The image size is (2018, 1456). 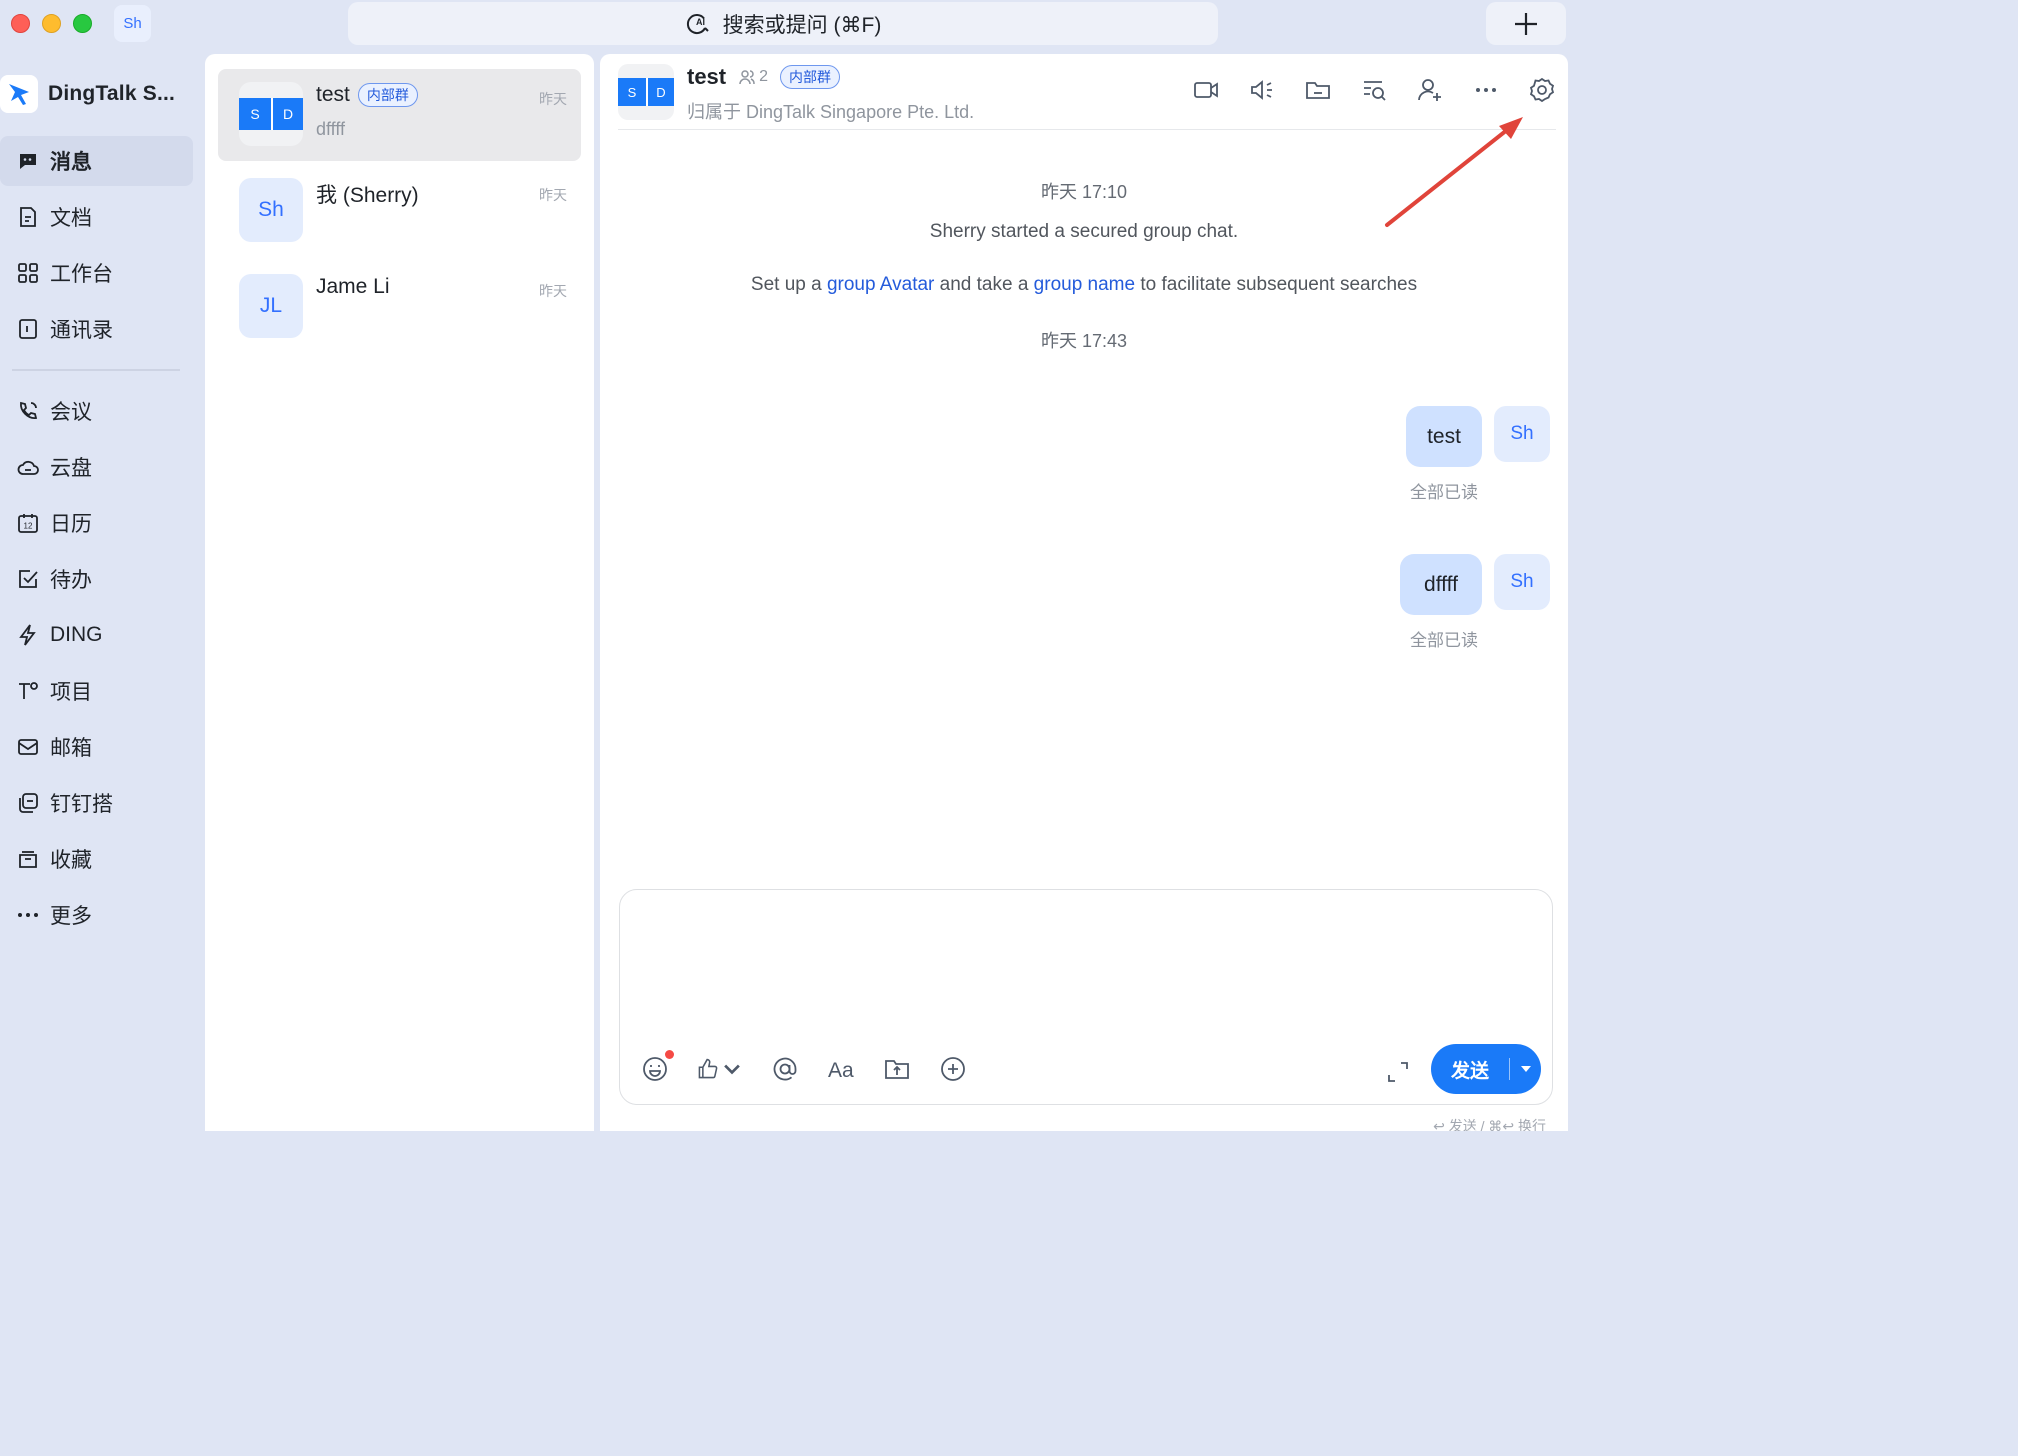 What do you see at coordinates (96, 329) in the screenshot?
I see `nav-item-contacts: 通讯录` at bounding box center [96, 329].